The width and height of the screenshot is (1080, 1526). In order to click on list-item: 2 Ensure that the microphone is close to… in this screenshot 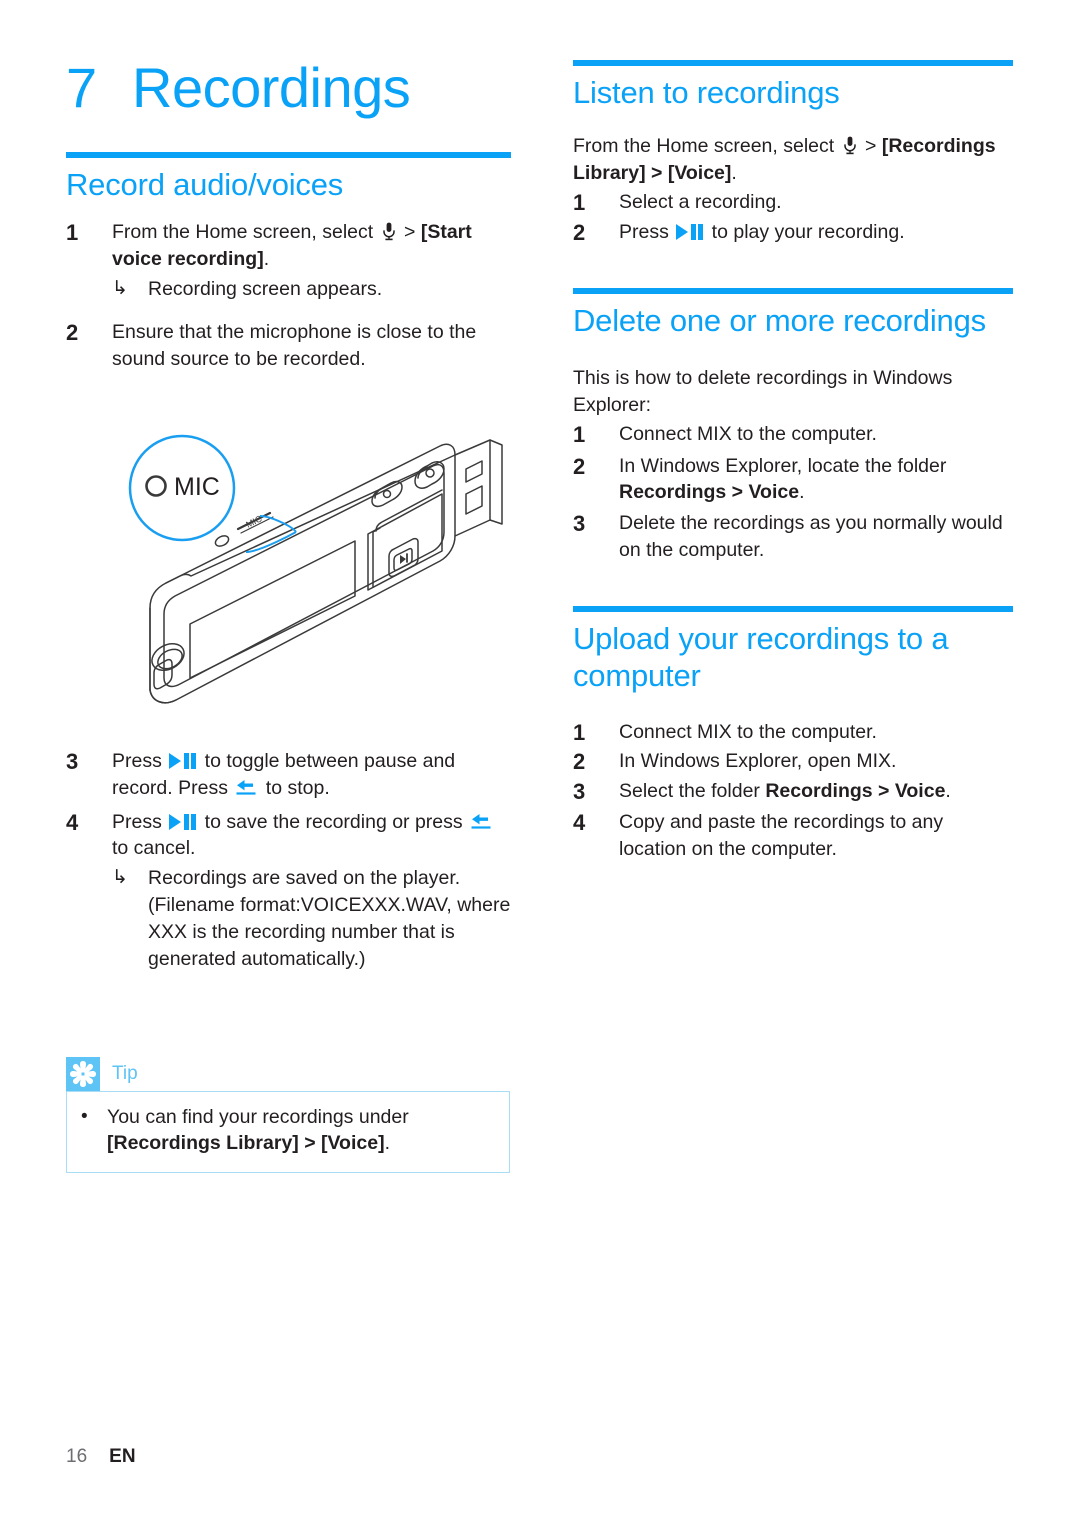, I will do `click(288, 346)`.